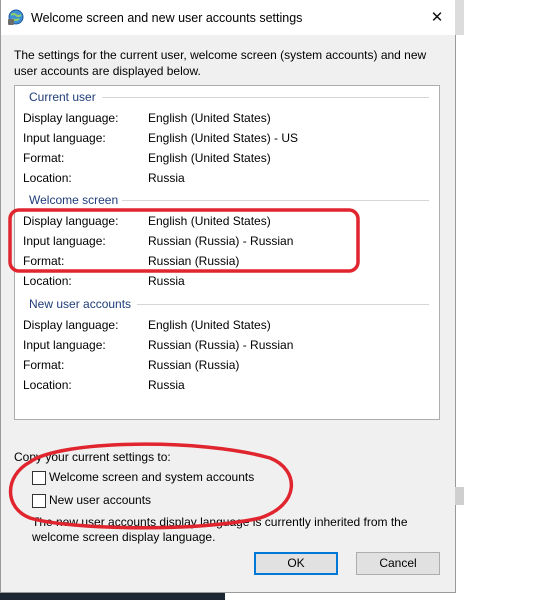 The width and height of the screenshot is (551, 600). What do you see at coordinates (151, 477) in the screenshot?
I see `checkbox-label: Welcome screen and system accounts` at bounding box center [151, 477].